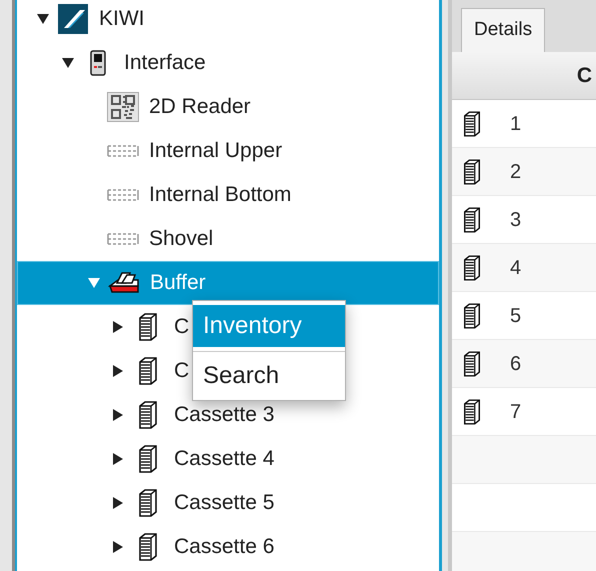  Describe the element at coordinates (516, 220) in the screenshot. I see `table-cell-text: 3` at that location.